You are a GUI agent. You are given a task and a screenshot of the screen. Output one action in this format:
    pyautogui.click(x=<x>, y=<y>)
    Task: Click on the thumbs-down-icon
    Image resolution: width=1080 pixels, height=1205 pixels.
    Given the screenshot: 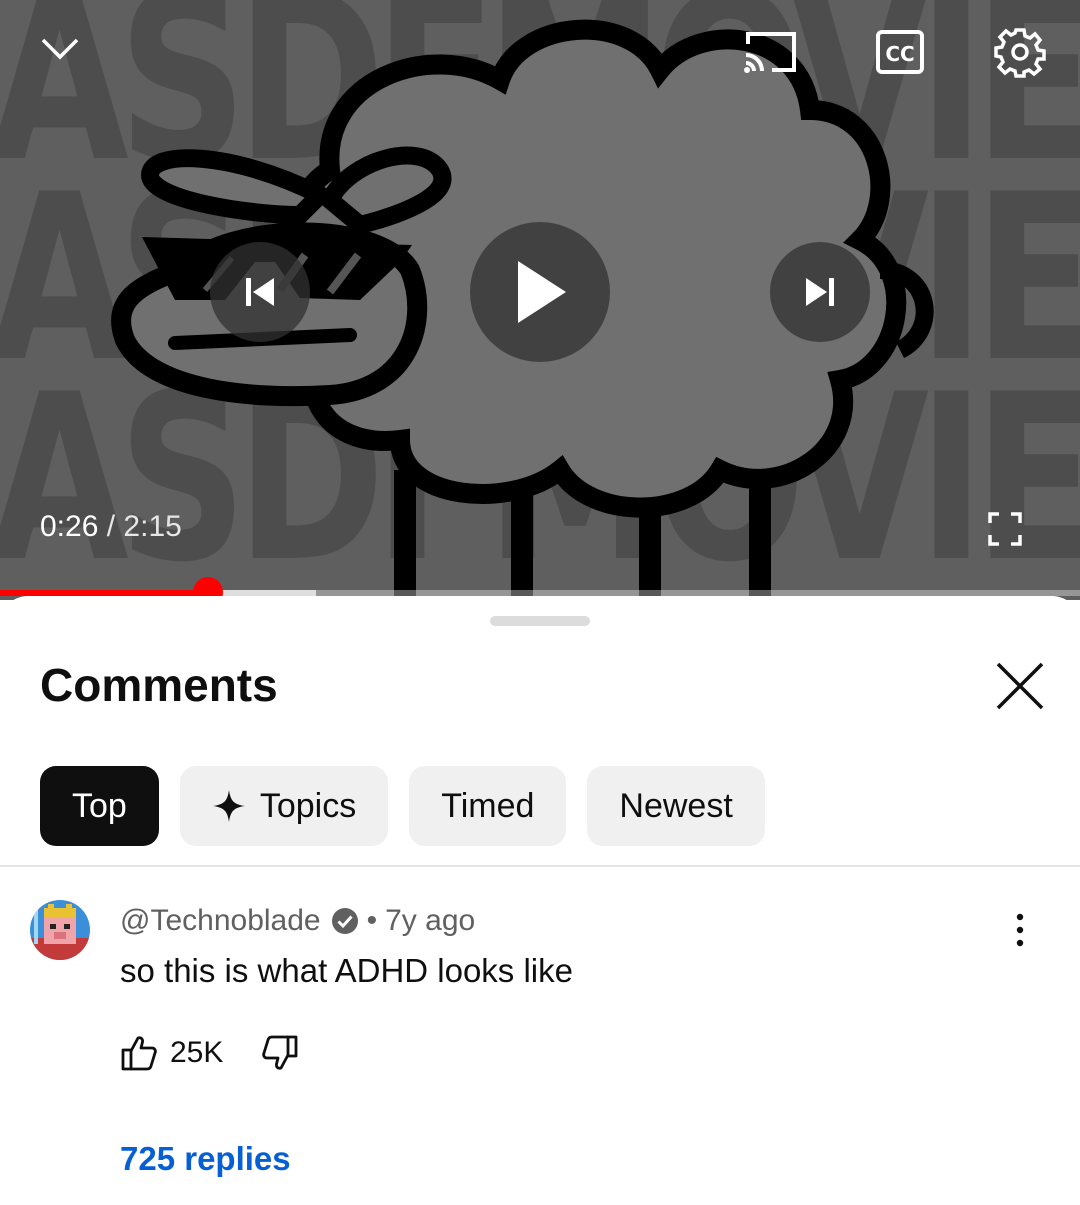 What is the action you would take?
    pyautogui.click(x=280, y=1053)
    